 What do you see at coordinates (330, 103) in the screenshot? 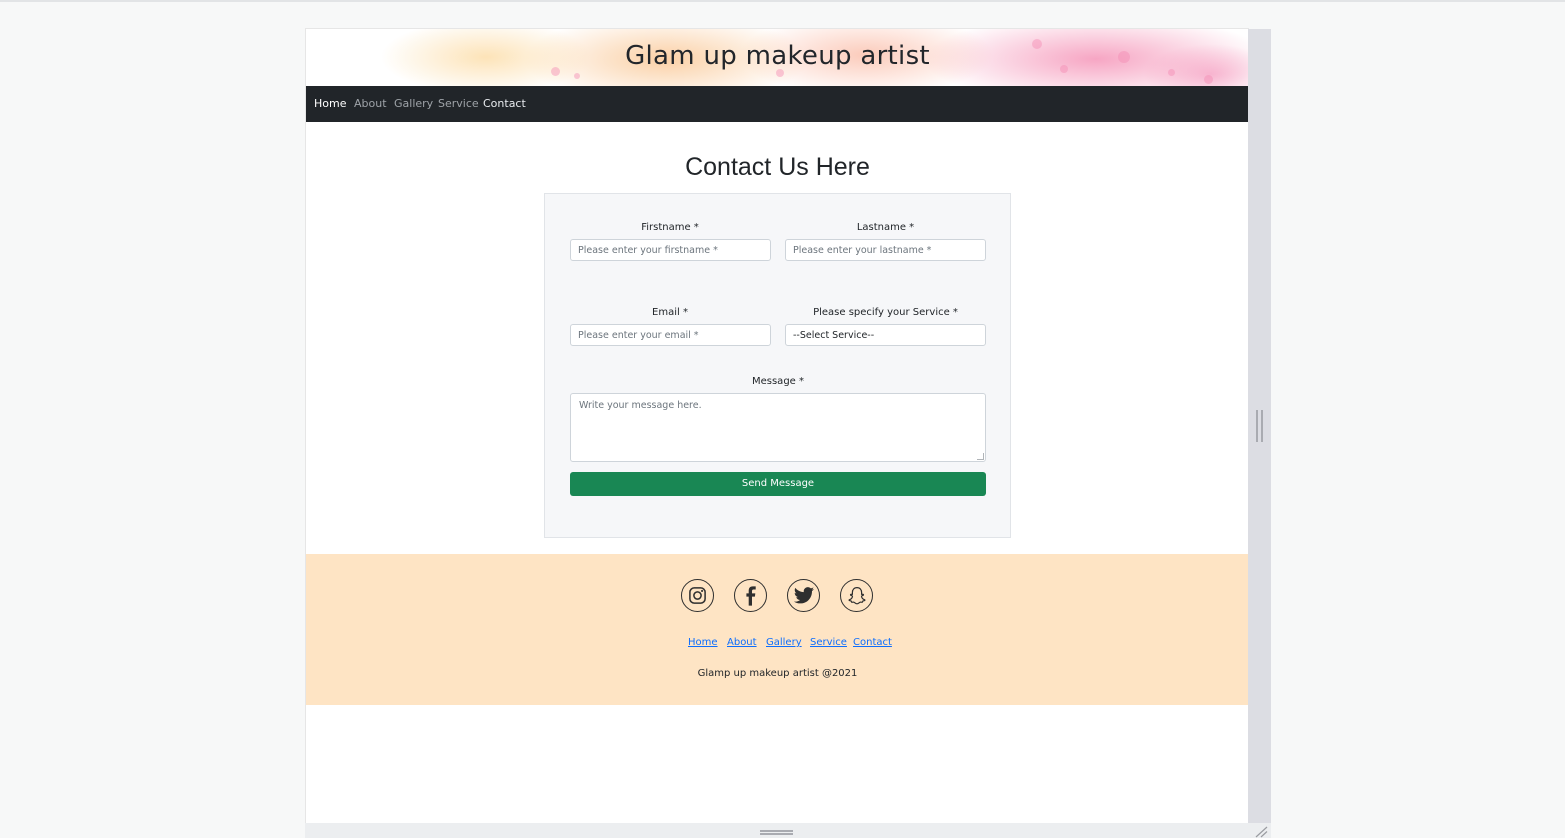
I see `nav-home: Home` at bounding box center [330, 103].